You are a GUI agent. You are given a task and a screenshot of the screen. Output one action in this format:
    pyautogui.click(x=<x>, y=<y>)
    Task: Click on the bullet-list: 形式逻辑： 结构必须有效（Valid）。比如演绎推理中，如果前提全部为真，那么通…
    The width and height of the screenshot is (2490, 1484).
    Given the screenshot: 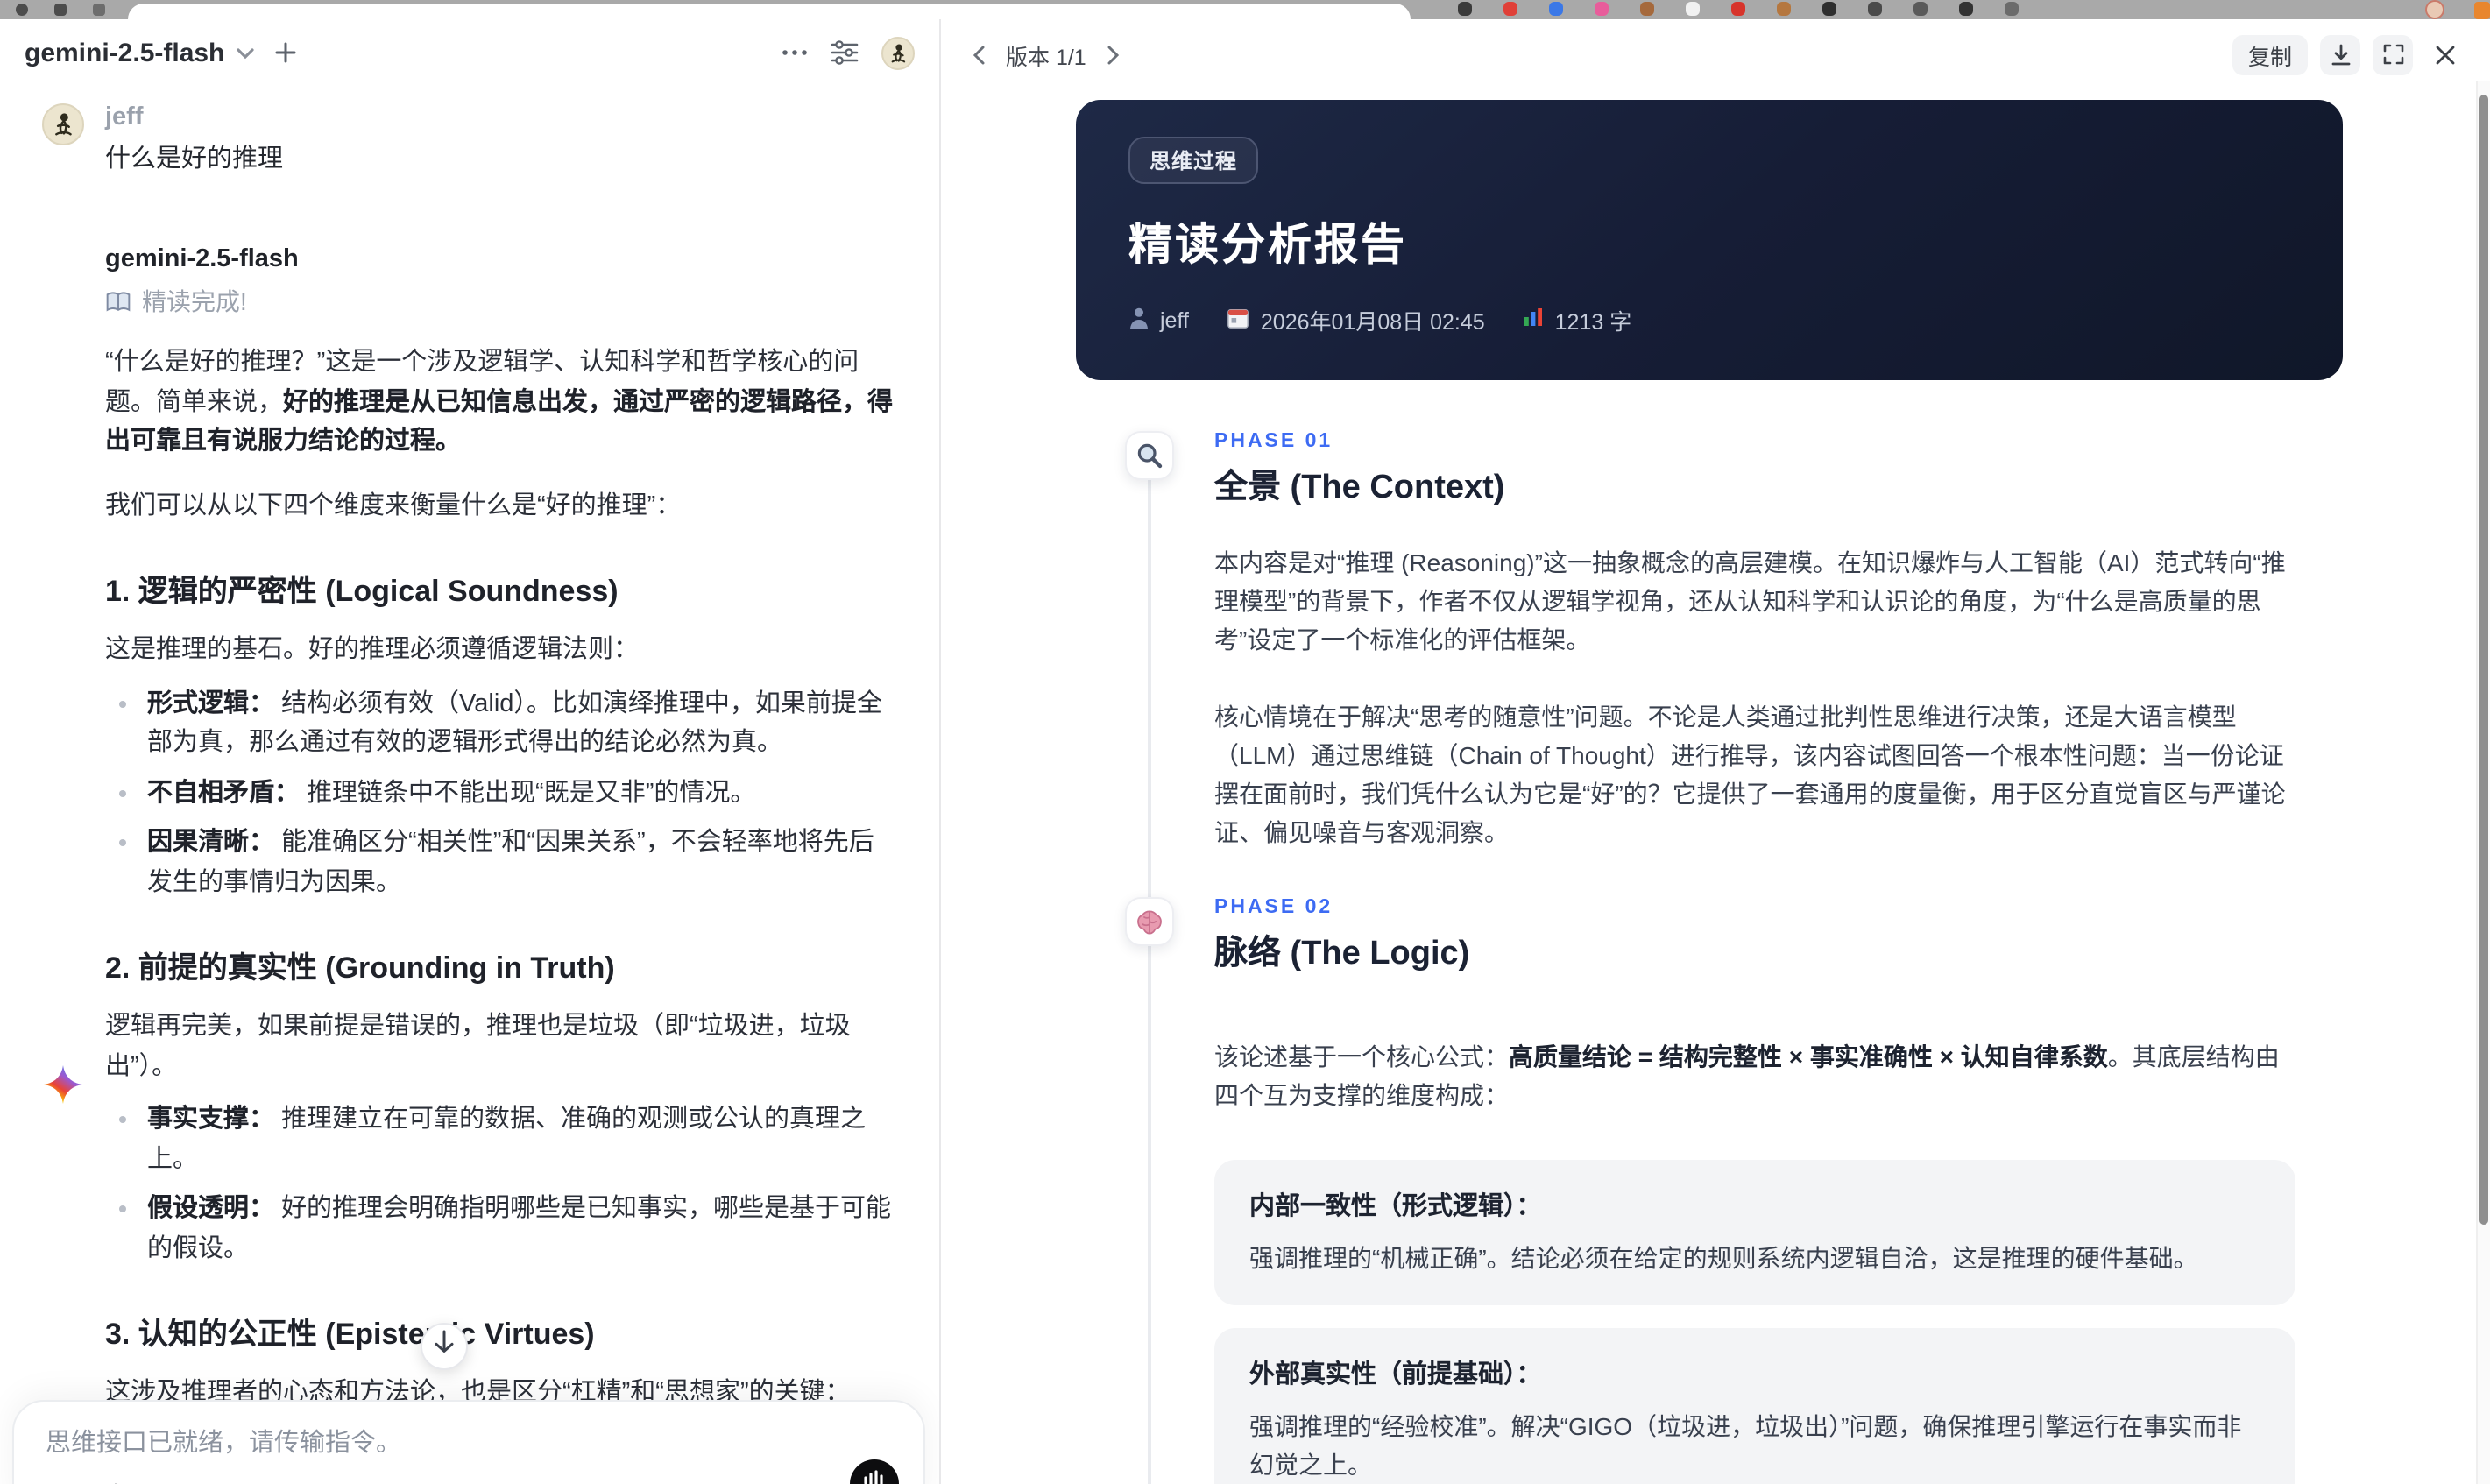 What is the action you would take?
    pyautogui.click(x=499, y=793)
    